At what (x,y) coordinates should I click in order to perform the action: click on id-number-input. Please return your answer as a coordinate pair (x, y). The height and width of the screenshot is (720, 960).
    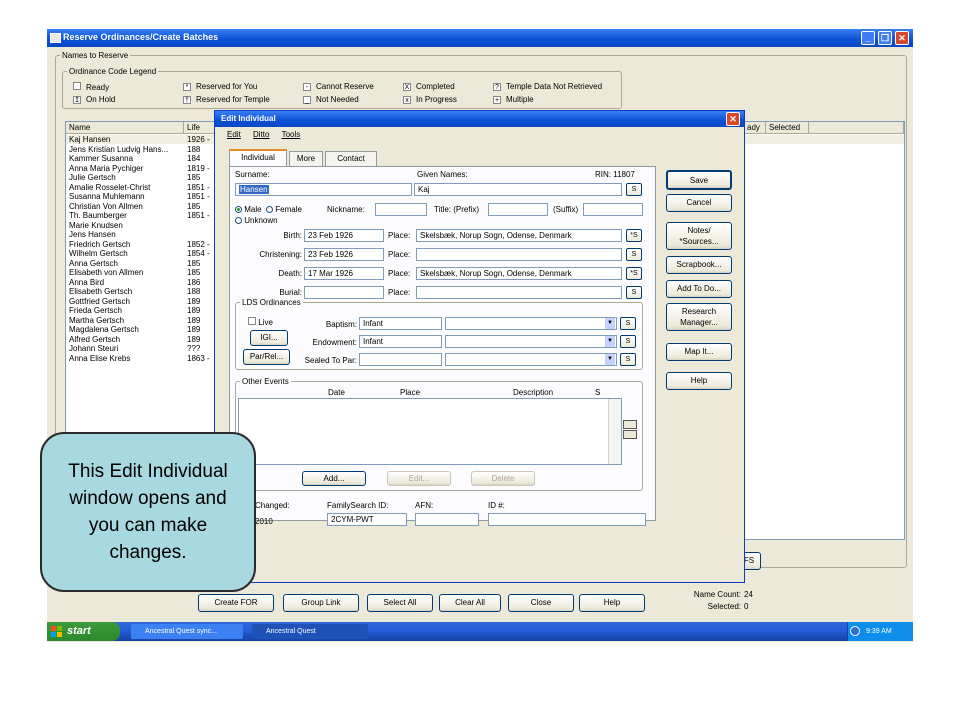
    Looking at the image, I should click on (567, 519).